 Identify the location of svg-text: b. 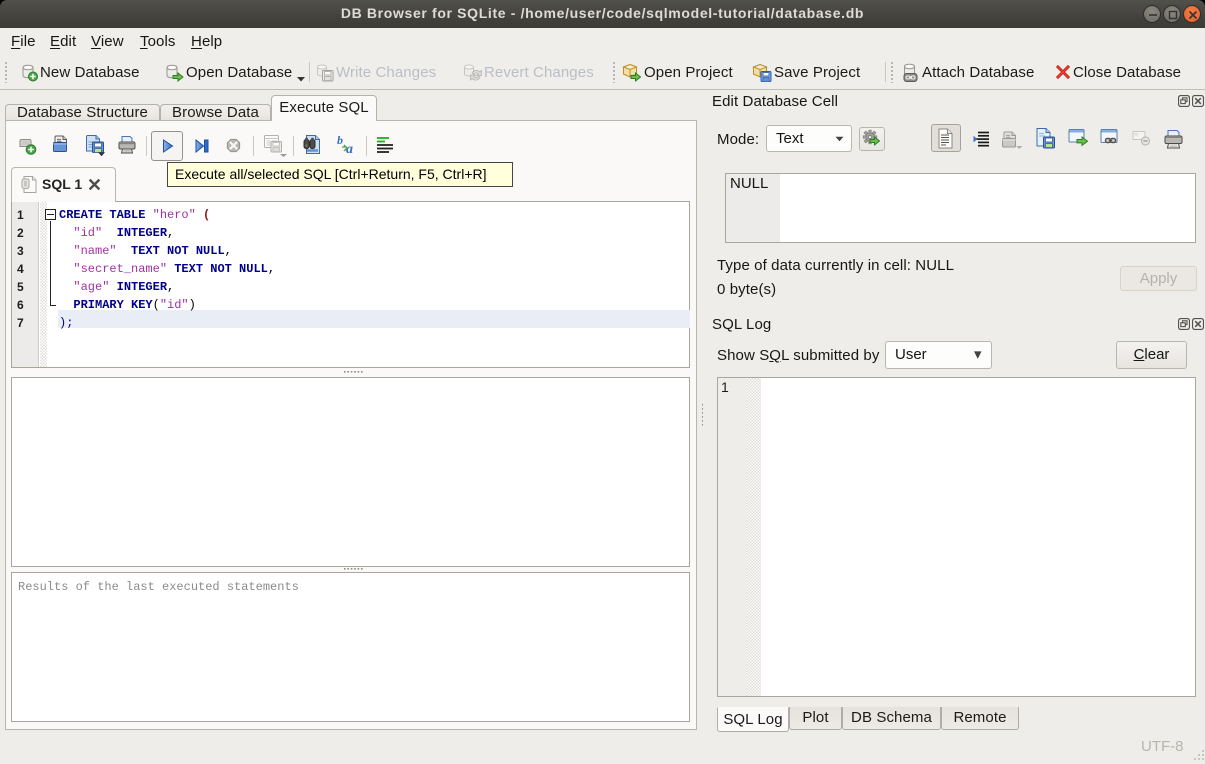
(340, 140).